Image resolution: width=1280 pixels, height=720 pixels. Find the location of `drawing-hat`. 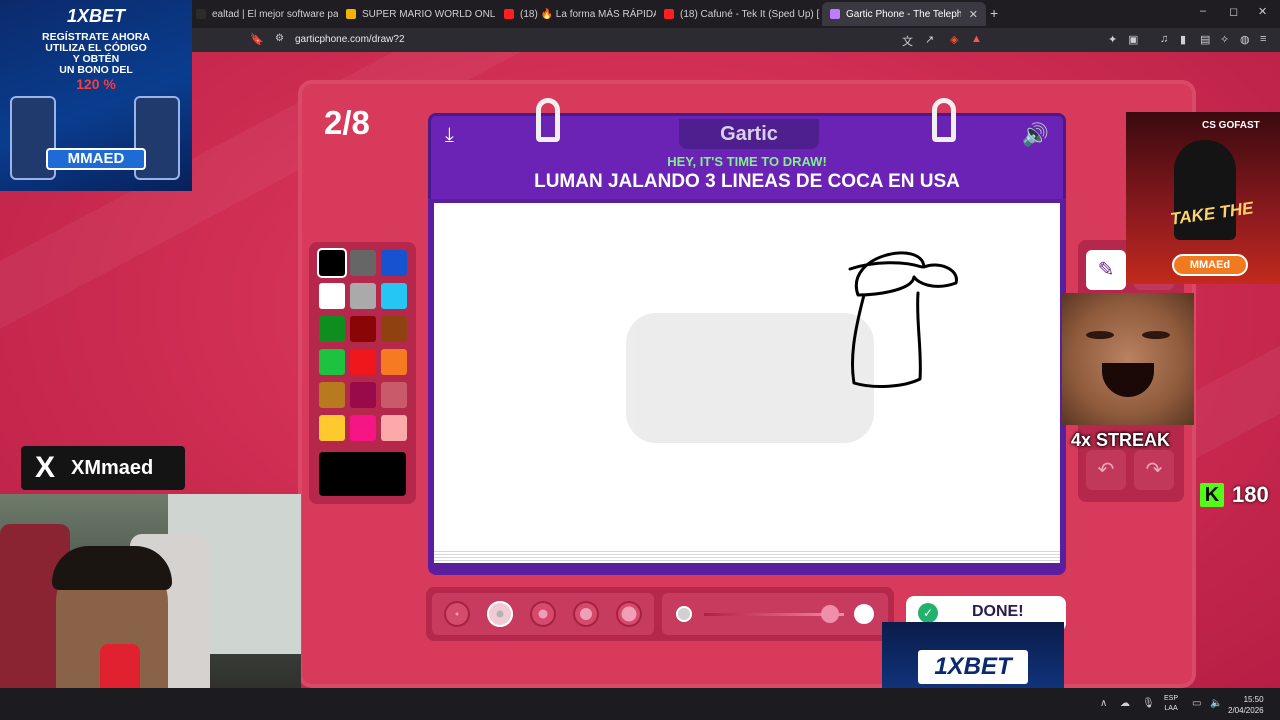

drawing-hat is located at coordinates (906, 274).